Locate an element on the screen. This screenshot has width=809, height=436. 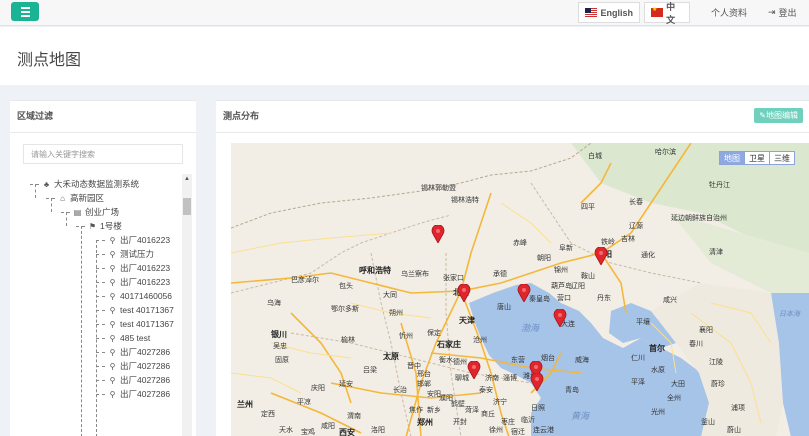
city-label: 平泽 is located at coordinates (638, 382).